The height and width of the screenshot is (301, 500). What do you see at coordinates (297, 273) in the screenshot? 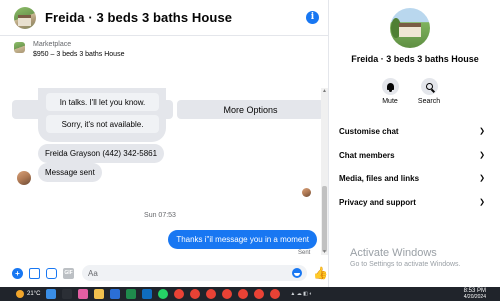
I see `emoji-icon` at bounding box center [297, 273].